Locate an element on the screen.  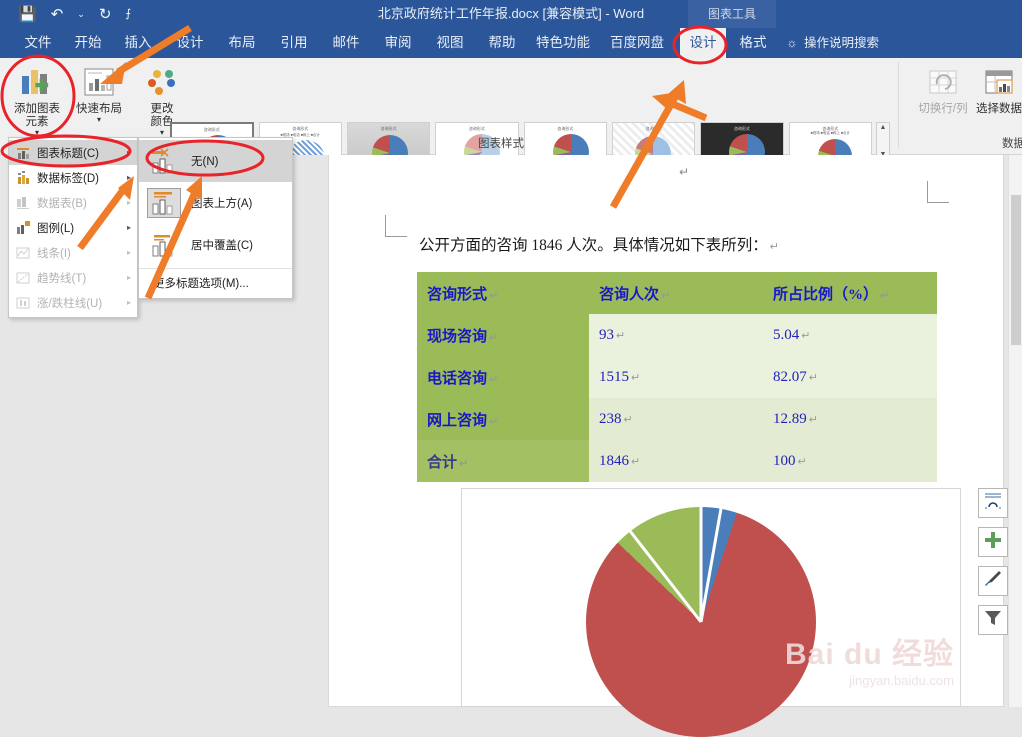
tab-chart-design: 设计 is located at coordinates (703, 43).